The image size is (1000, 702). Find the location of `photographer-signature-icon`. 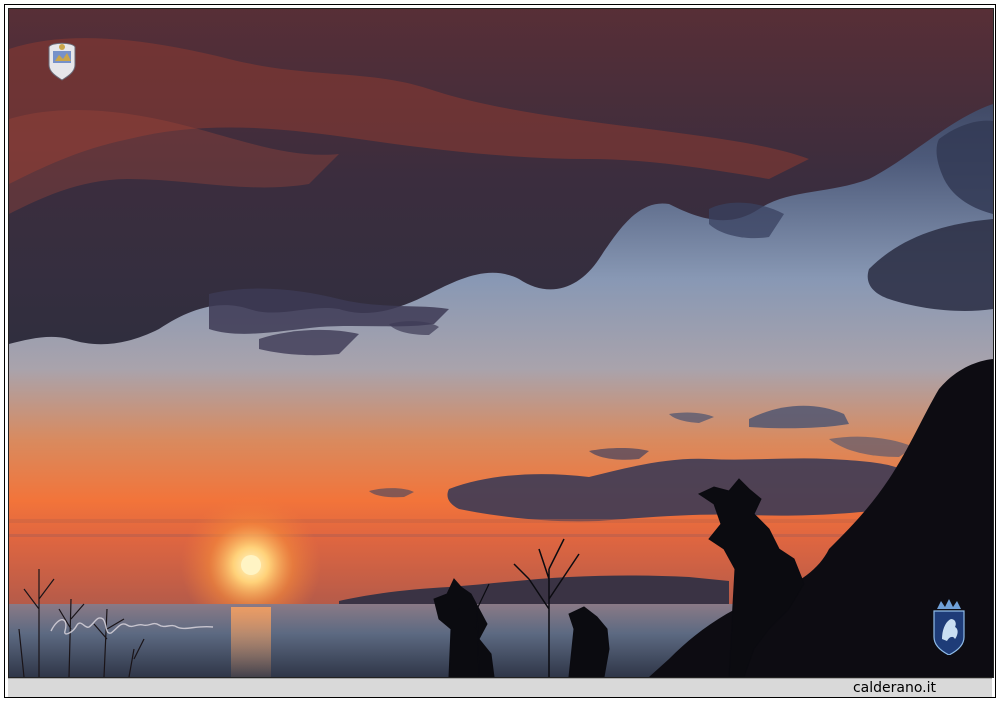

photographer-signature-icon is located at coordinates (132, 626).